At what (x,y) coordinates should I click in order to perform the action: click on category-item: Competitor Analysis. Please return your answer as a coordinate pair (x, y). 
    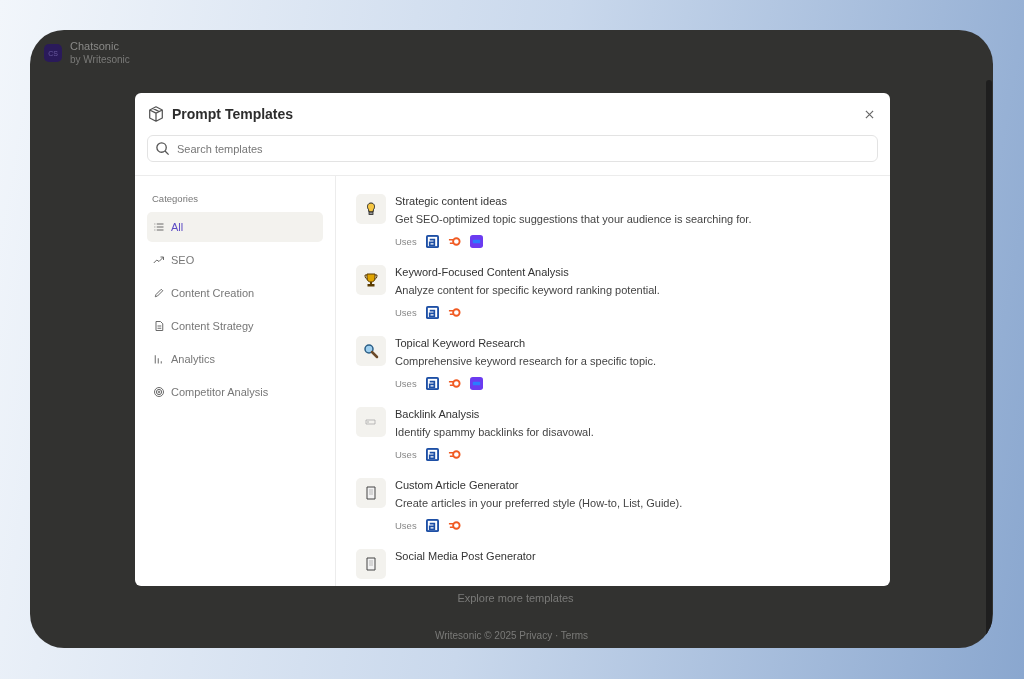
    Looking at the image, I should click on (235, 392).